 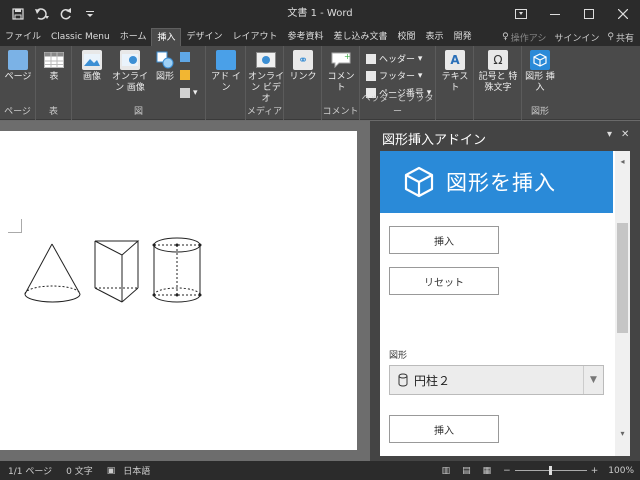 I want to click on chart-button, so click(x=186, y=75).